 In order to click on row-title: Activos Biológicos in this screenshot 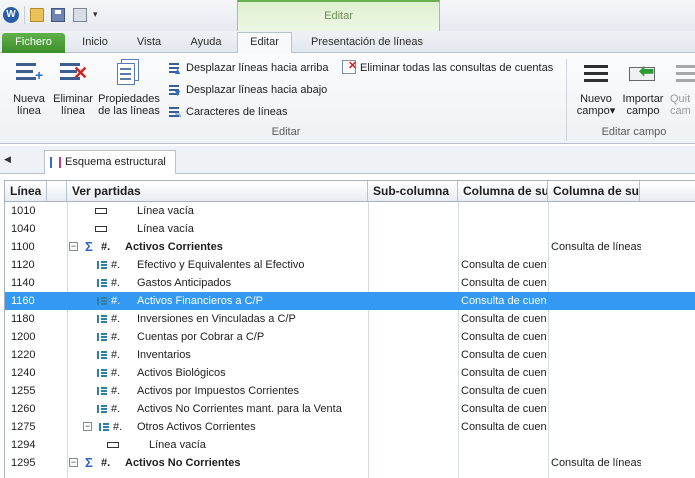, I will do `click(181, 373)`.